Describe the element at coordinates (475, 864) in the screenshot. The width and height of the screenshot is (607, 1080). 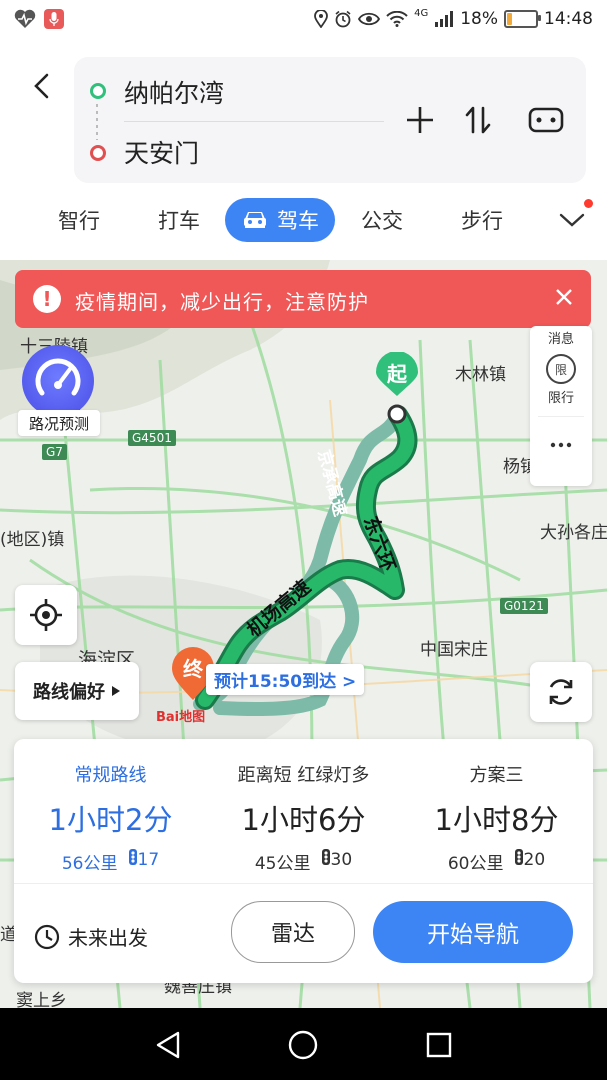
I see `route-option-distance: 60公里` at that location.